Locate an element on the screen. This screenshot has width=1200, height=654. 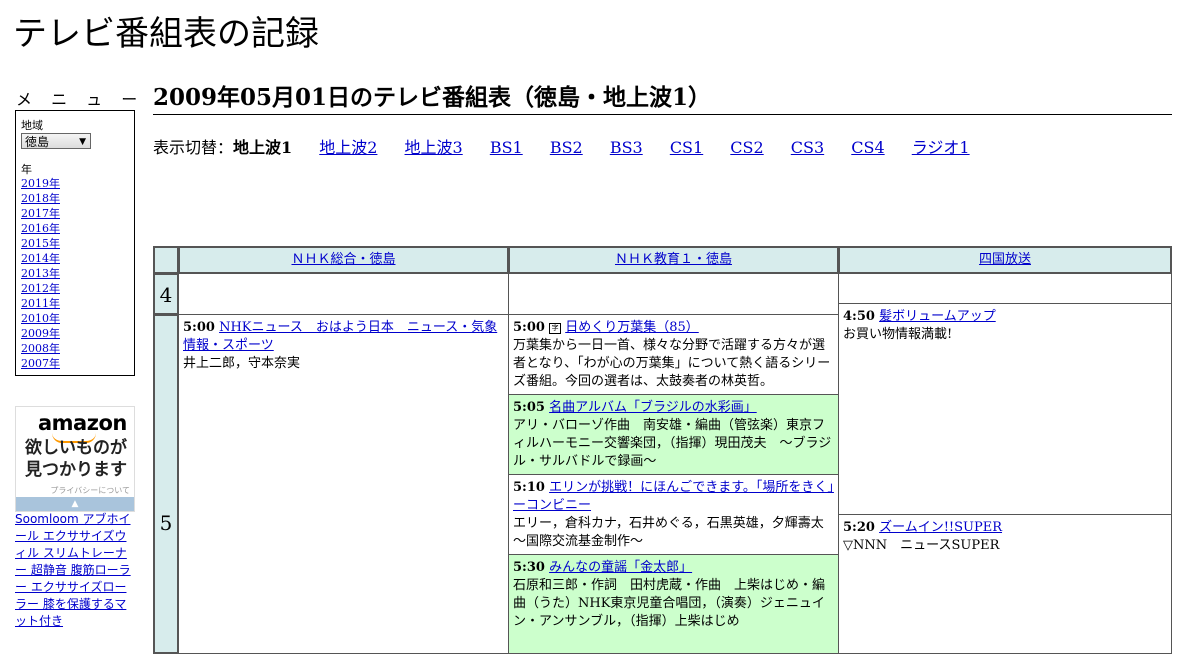
switch-link: BS2 is located at coordinates (566, 147).